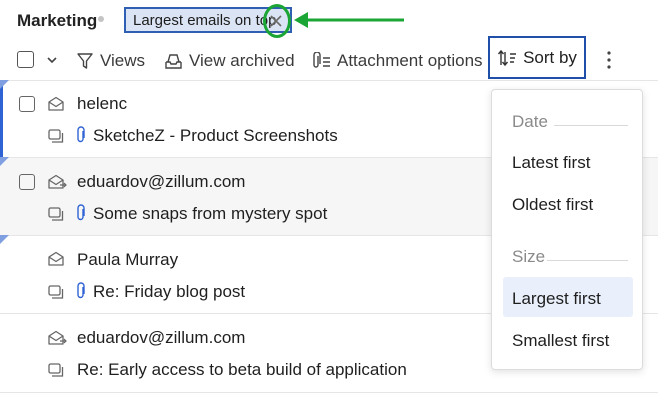 This screenshot has width=658, height=395. Describe the element at coordinates (529, 256) in the screenshot. I see `dropdown-section-size: Size` at that location.